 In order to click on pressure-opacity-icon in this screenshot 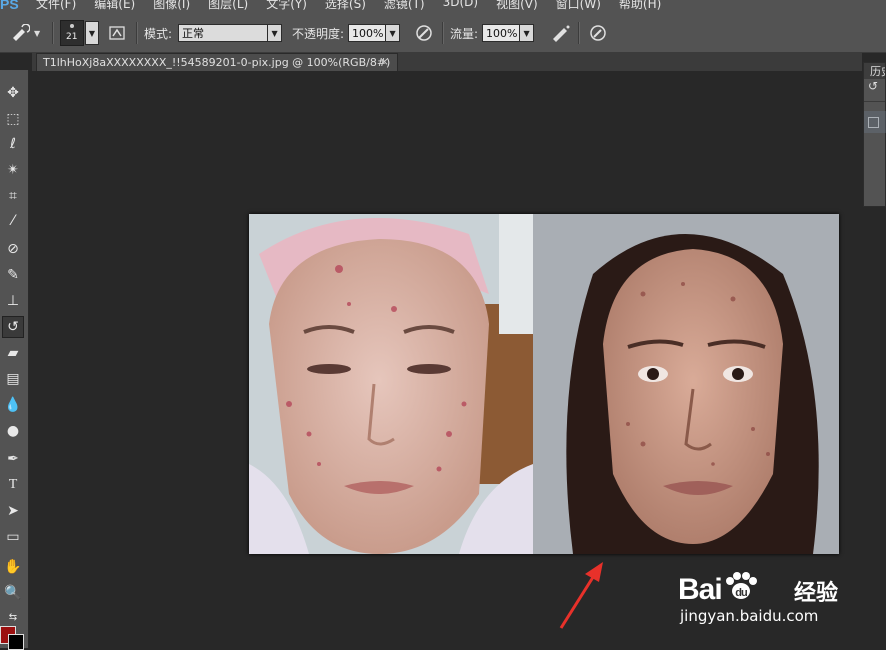, I will do `click(424, 33)`.